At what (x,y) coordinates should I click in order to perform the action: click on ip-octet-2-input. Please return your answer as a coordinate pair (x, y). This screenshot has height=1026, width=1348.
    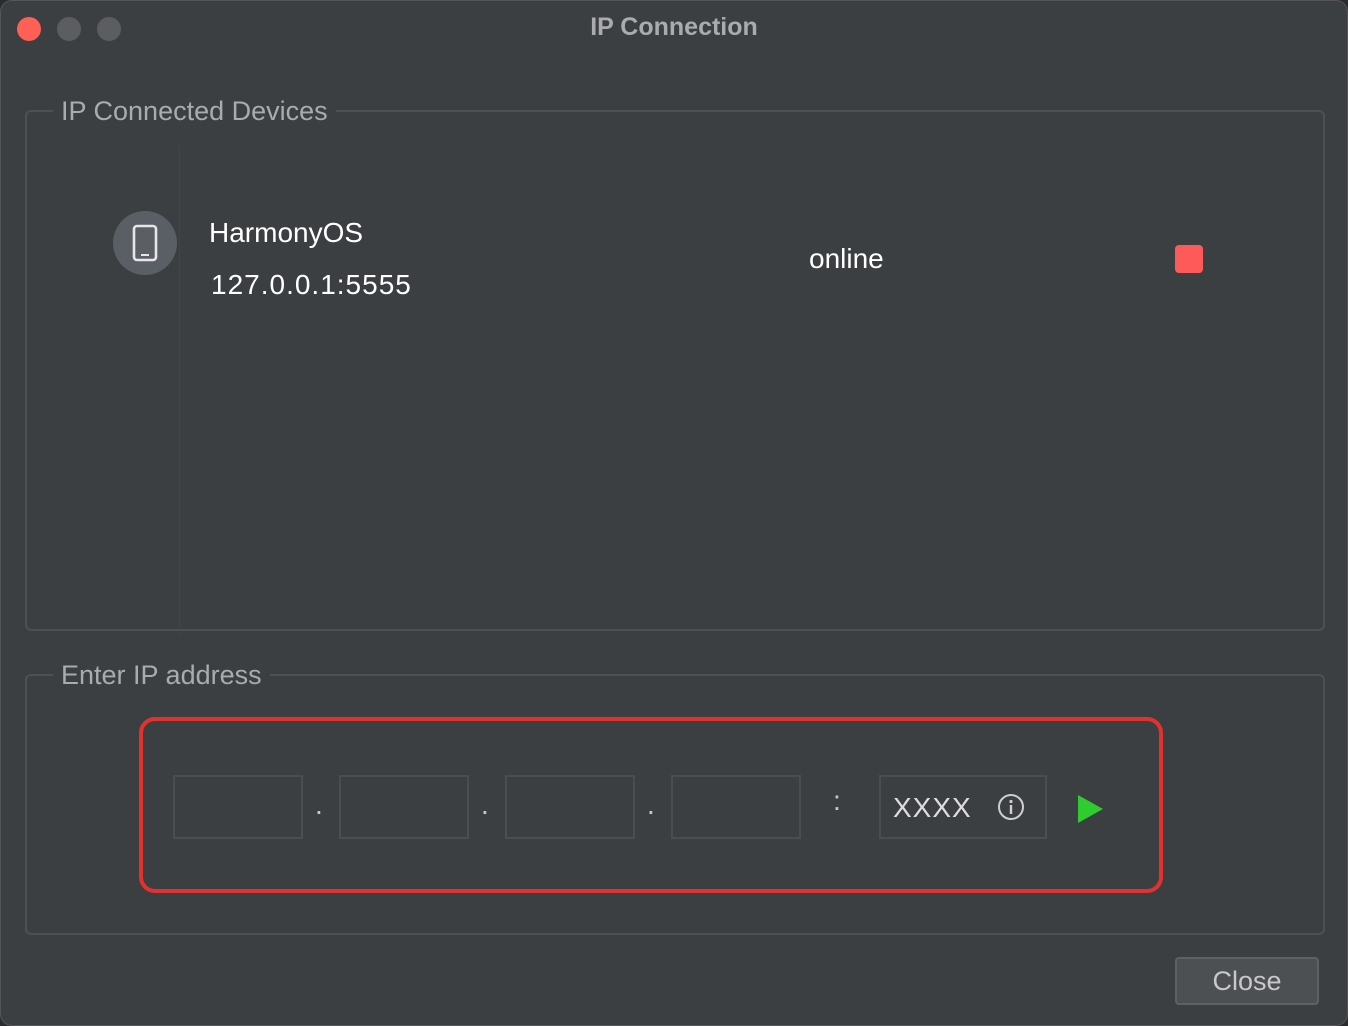
    Looking at the image, I should click on (404, 807).